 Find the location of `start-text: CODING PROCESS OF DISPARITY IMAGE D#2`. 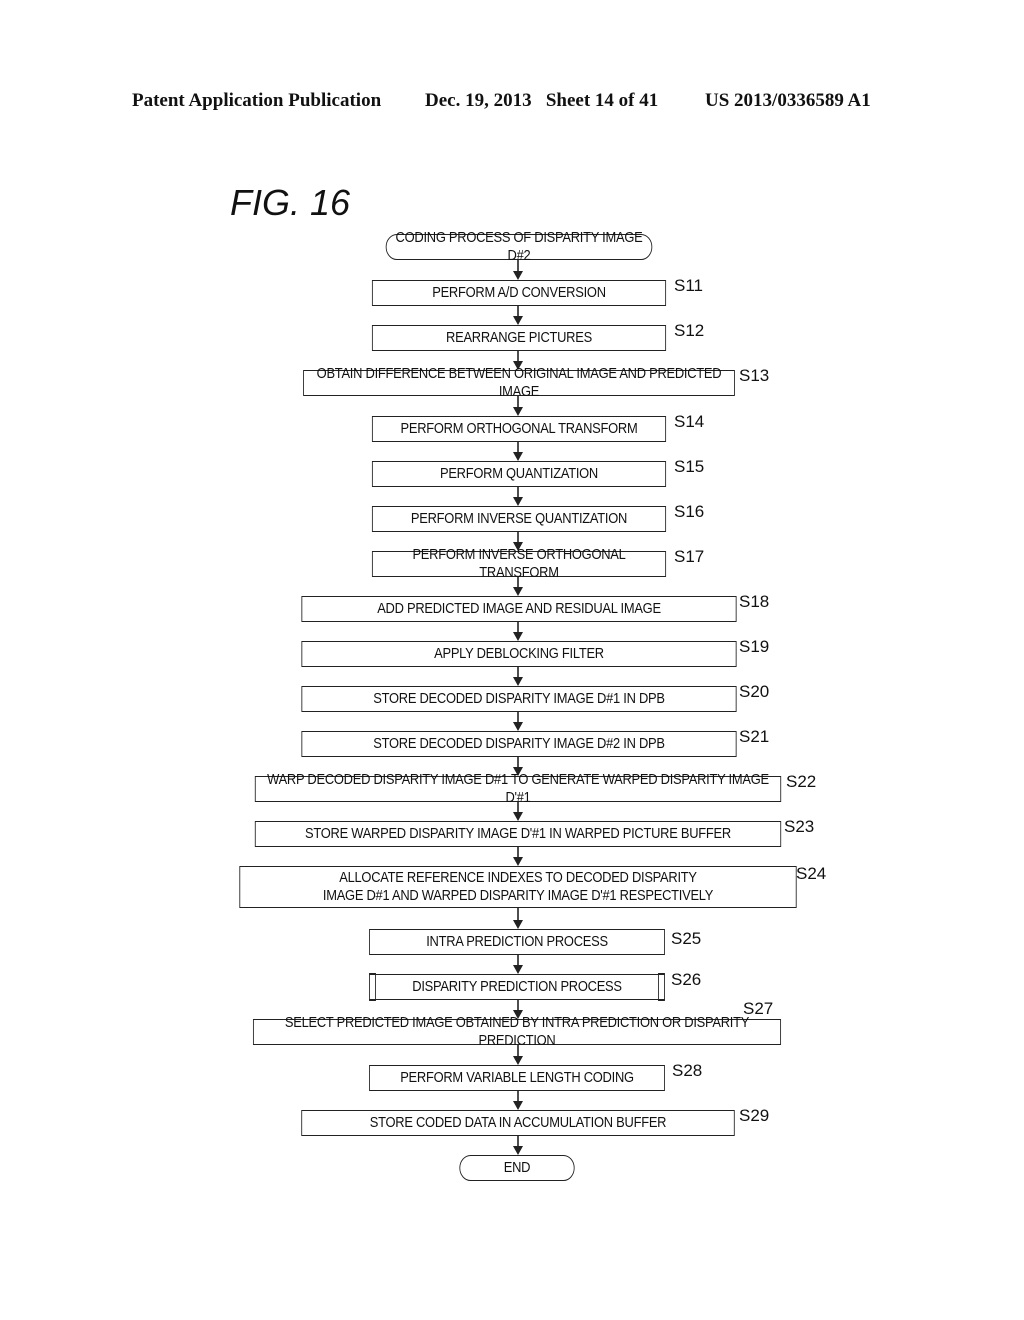

start-text: CODING PROCESS OF DISPARITY IMAGE D#2 is located at coordinates (519, 246).